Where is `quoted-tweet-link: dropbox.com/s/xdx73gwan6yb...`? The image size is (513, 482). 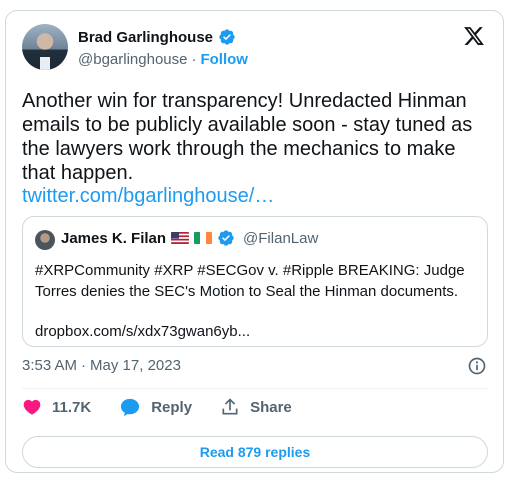 quoted-tweet-link: dropbox.com/s/xdx73gwan6yb... is located at coordinates (142, 331).